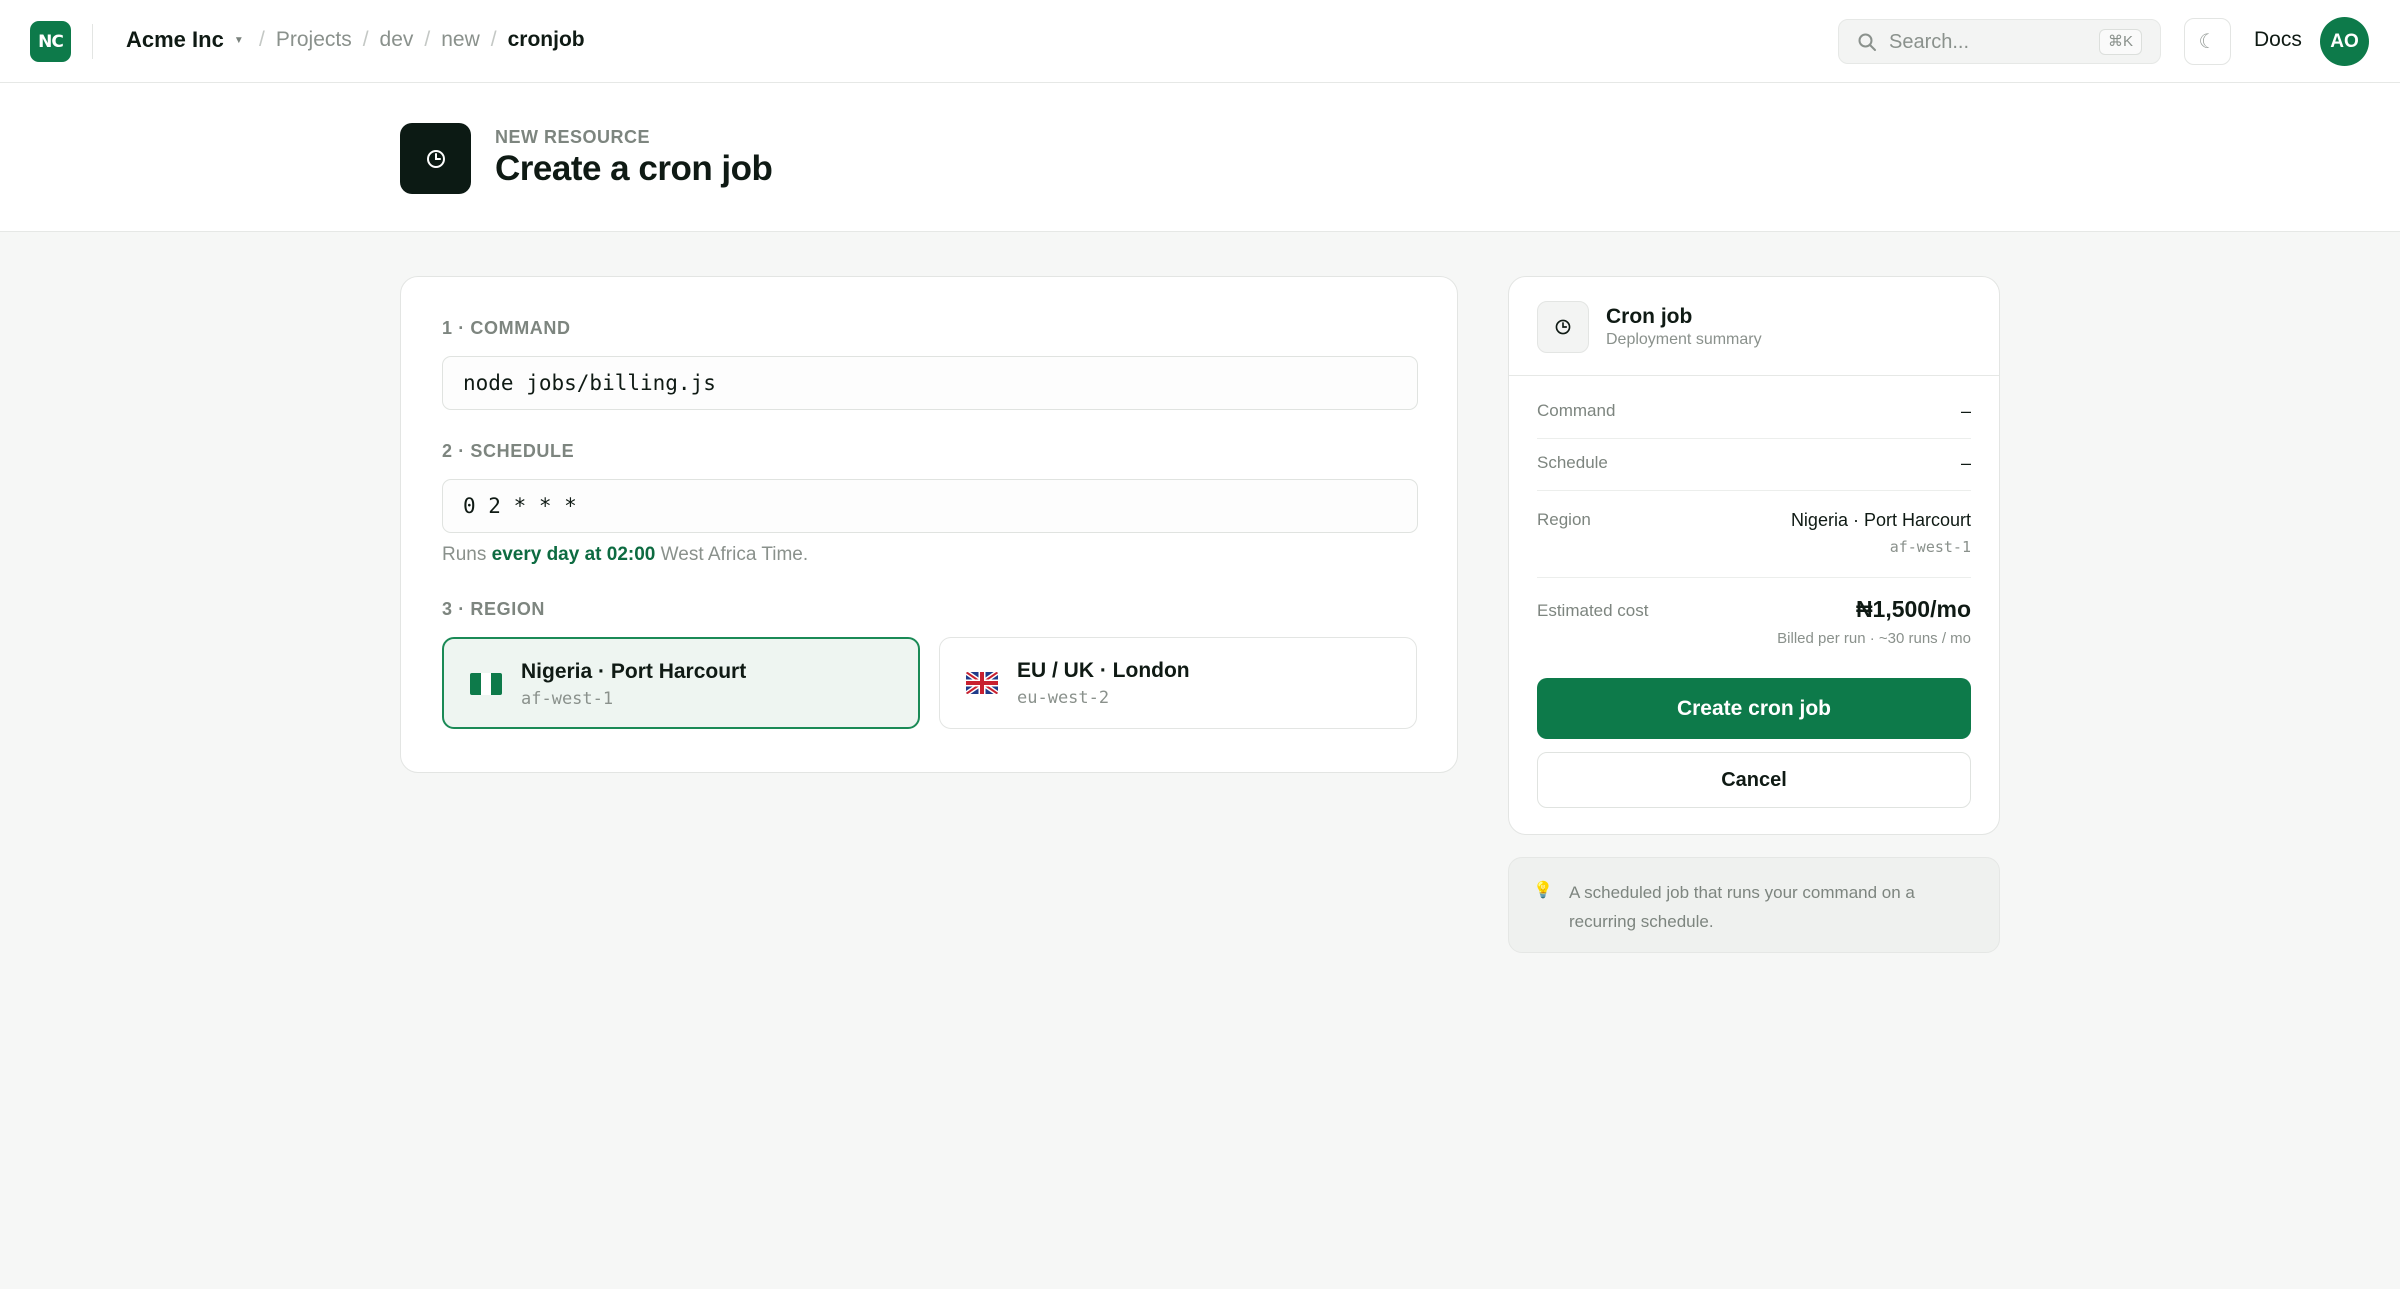  What do you see at coordinates (1200, 157) in the screenshot?
I see `page-header: NEW RESOURCE Create a cron job` at bounding box center [1200, 157].